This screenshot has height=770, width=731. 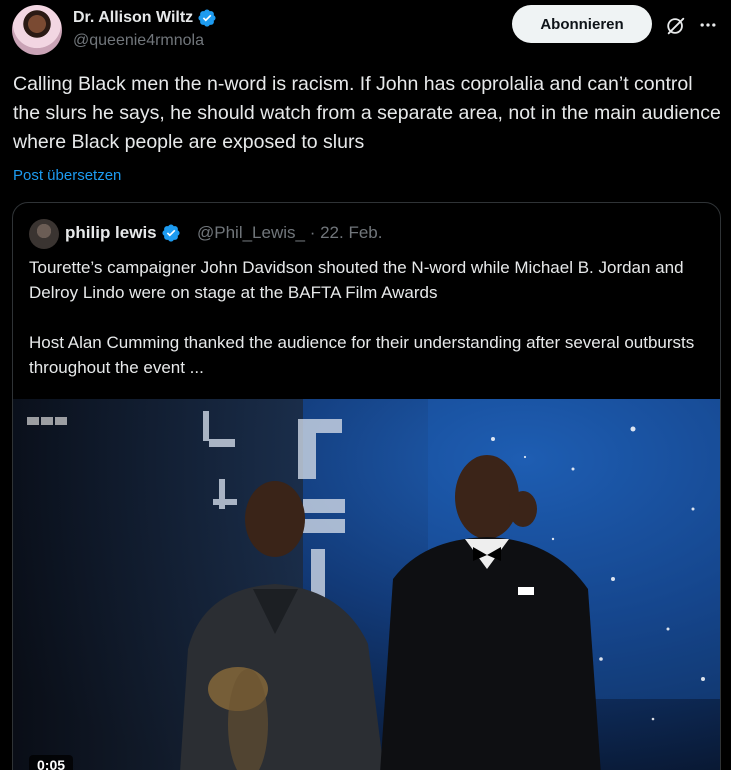 What do you see at coordinates (133, 18) in the screenshot?
I see `author-name: Dr. Allison Wiltz` at bounding box center [133, 18].